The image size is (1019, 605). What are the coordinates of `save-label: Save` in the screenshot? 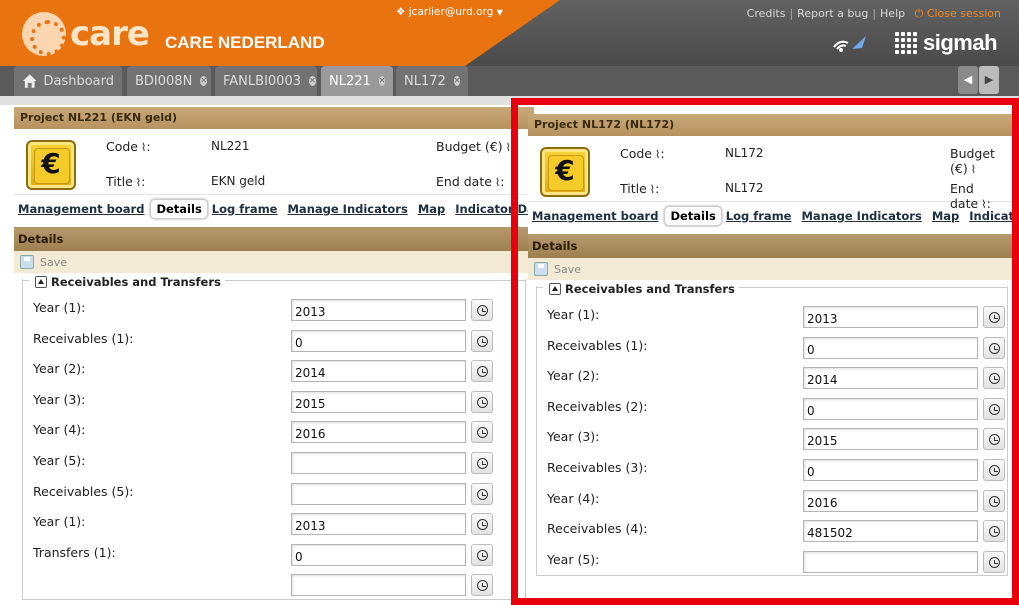 It's located at (568, 269).